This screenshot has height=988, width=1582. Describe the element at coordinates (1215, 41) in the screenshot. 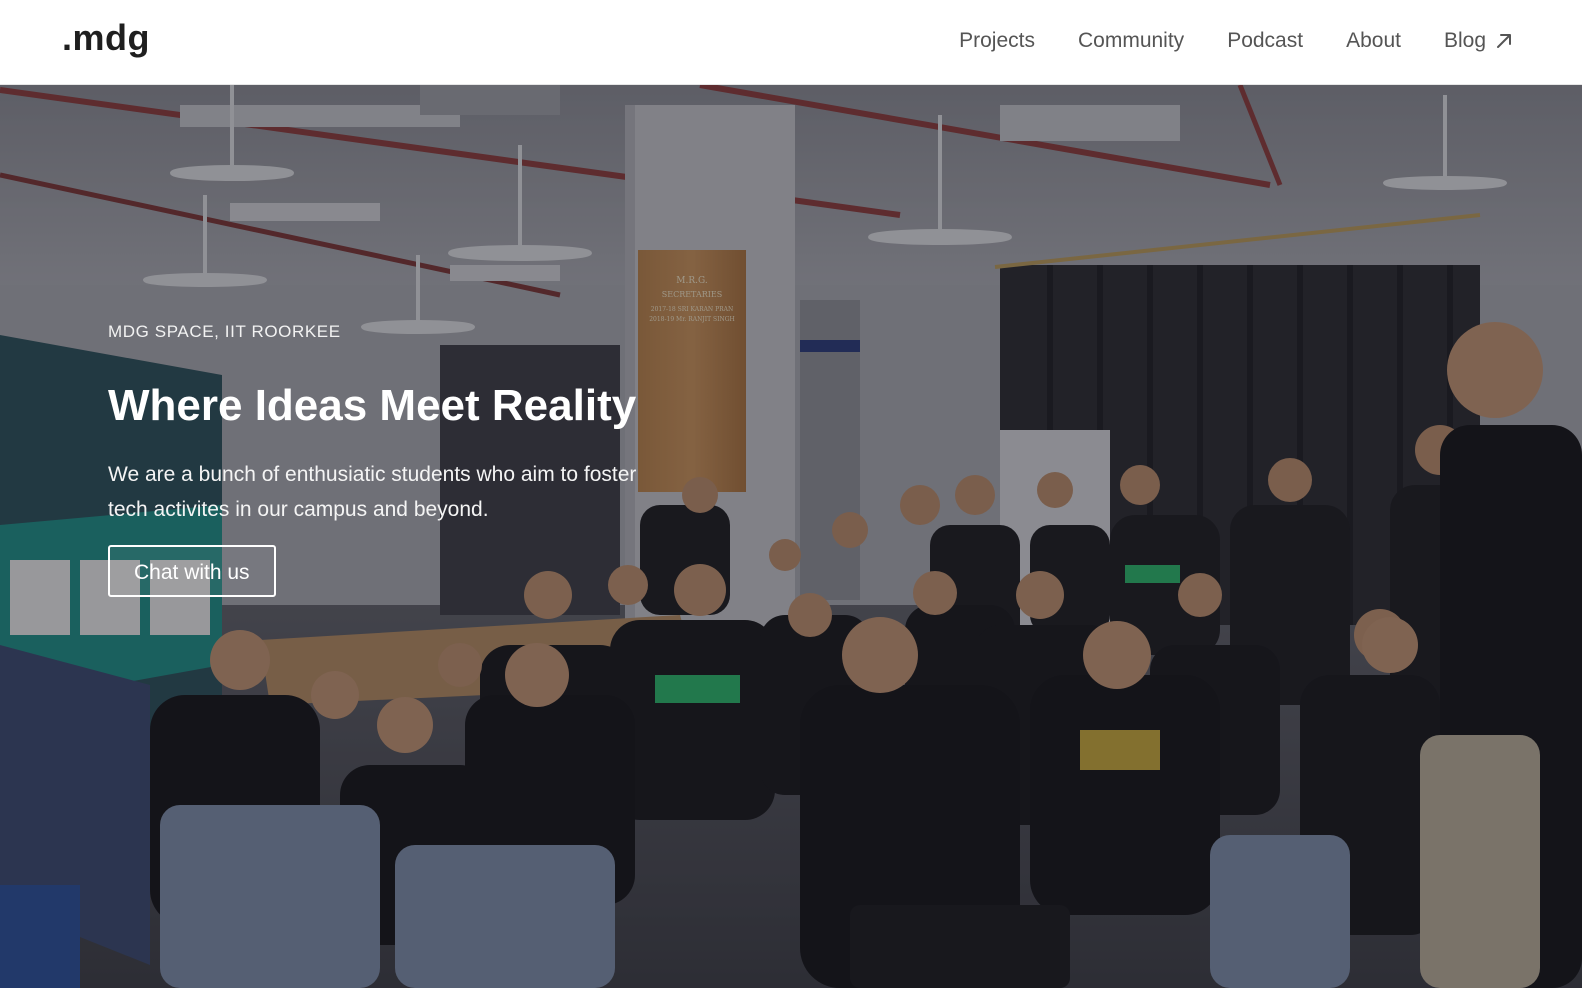

I see `main-nav: Projects Community Podcast About Blog` at that location.